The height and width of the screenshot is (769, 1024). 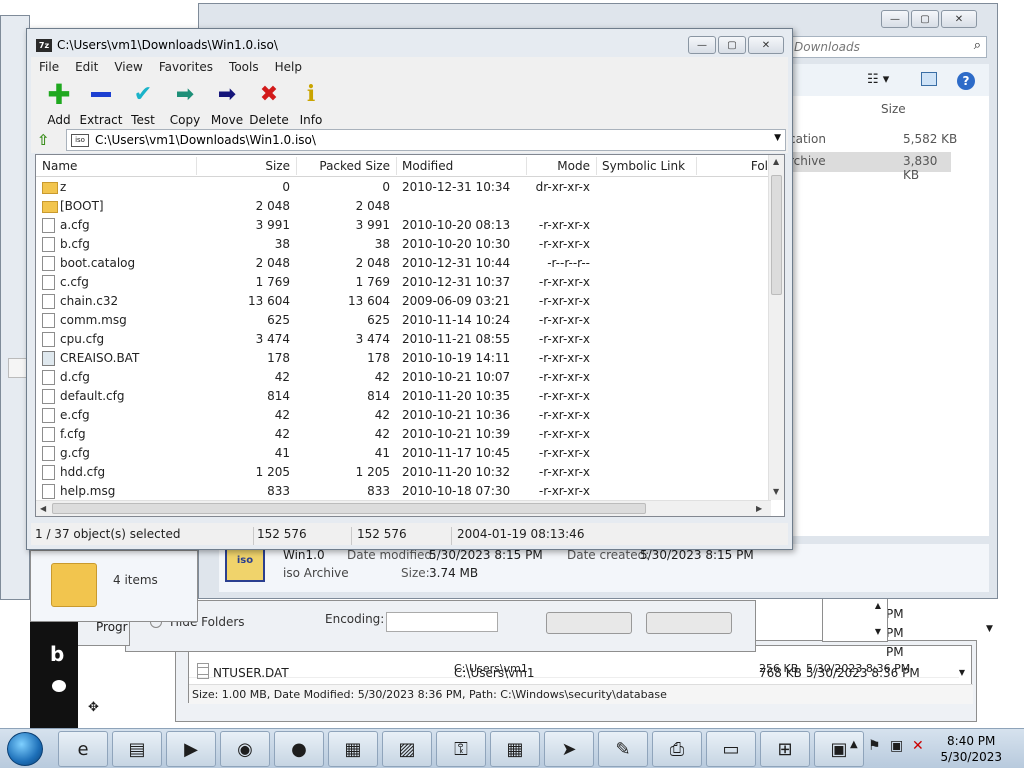 What do you see at coordinates (227, 104) in the screenshot?
I see `move-button: ➡ Move` at bounding box center [227, 104].